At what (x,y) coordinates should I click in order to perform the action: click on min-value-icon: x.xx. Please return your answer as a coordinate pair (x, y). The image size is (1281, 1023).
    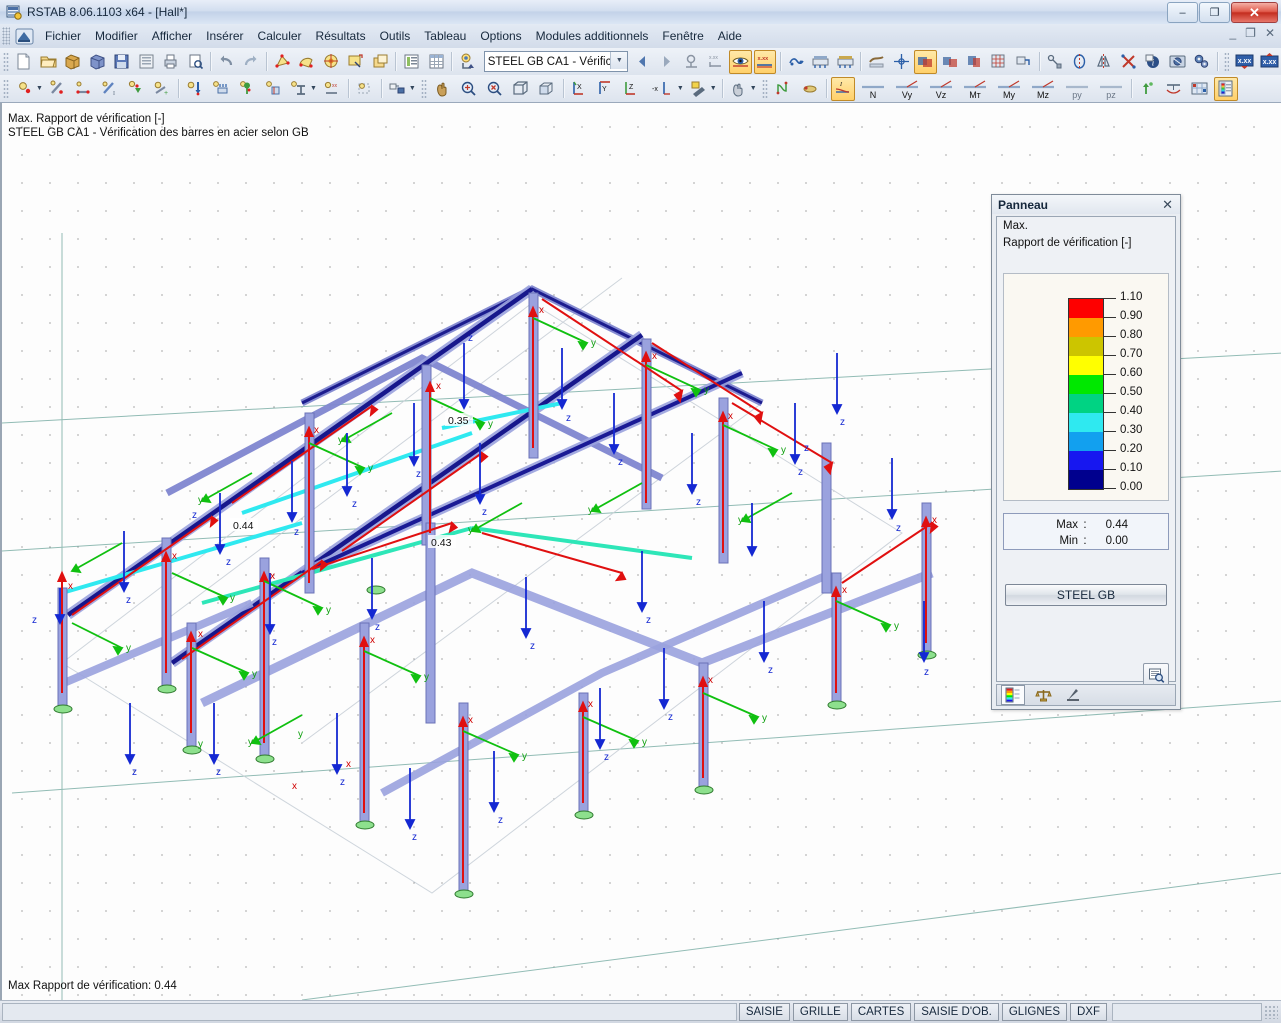
    Looking at the image, I should click on (1244, 62).